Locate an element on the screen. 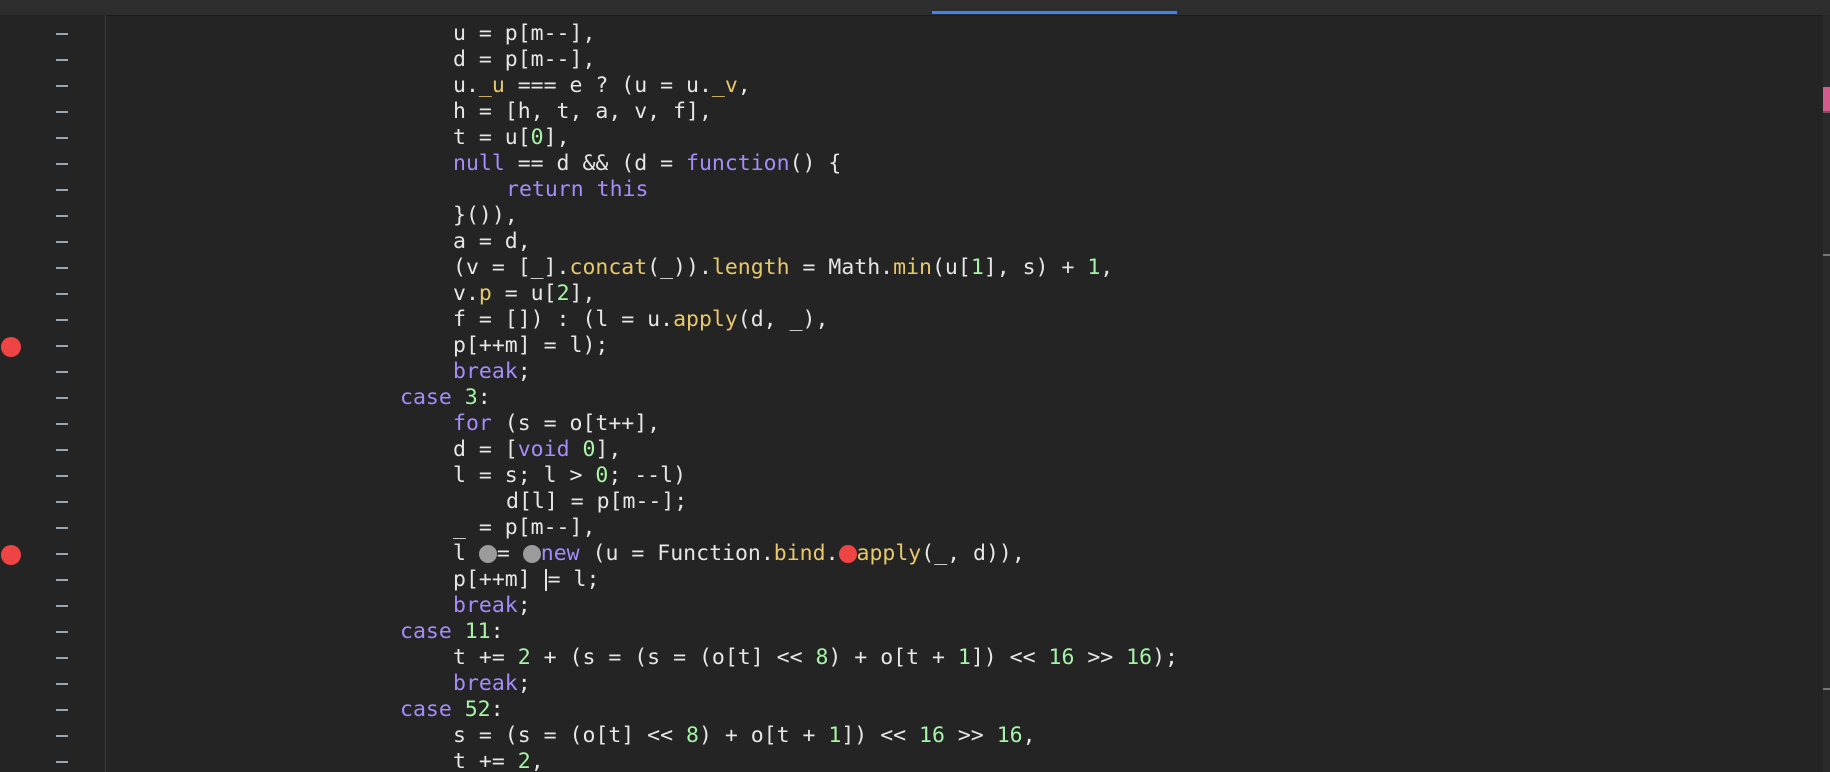 The image size is (1830, 772). code-token: break is located at coordinates (485, 683).